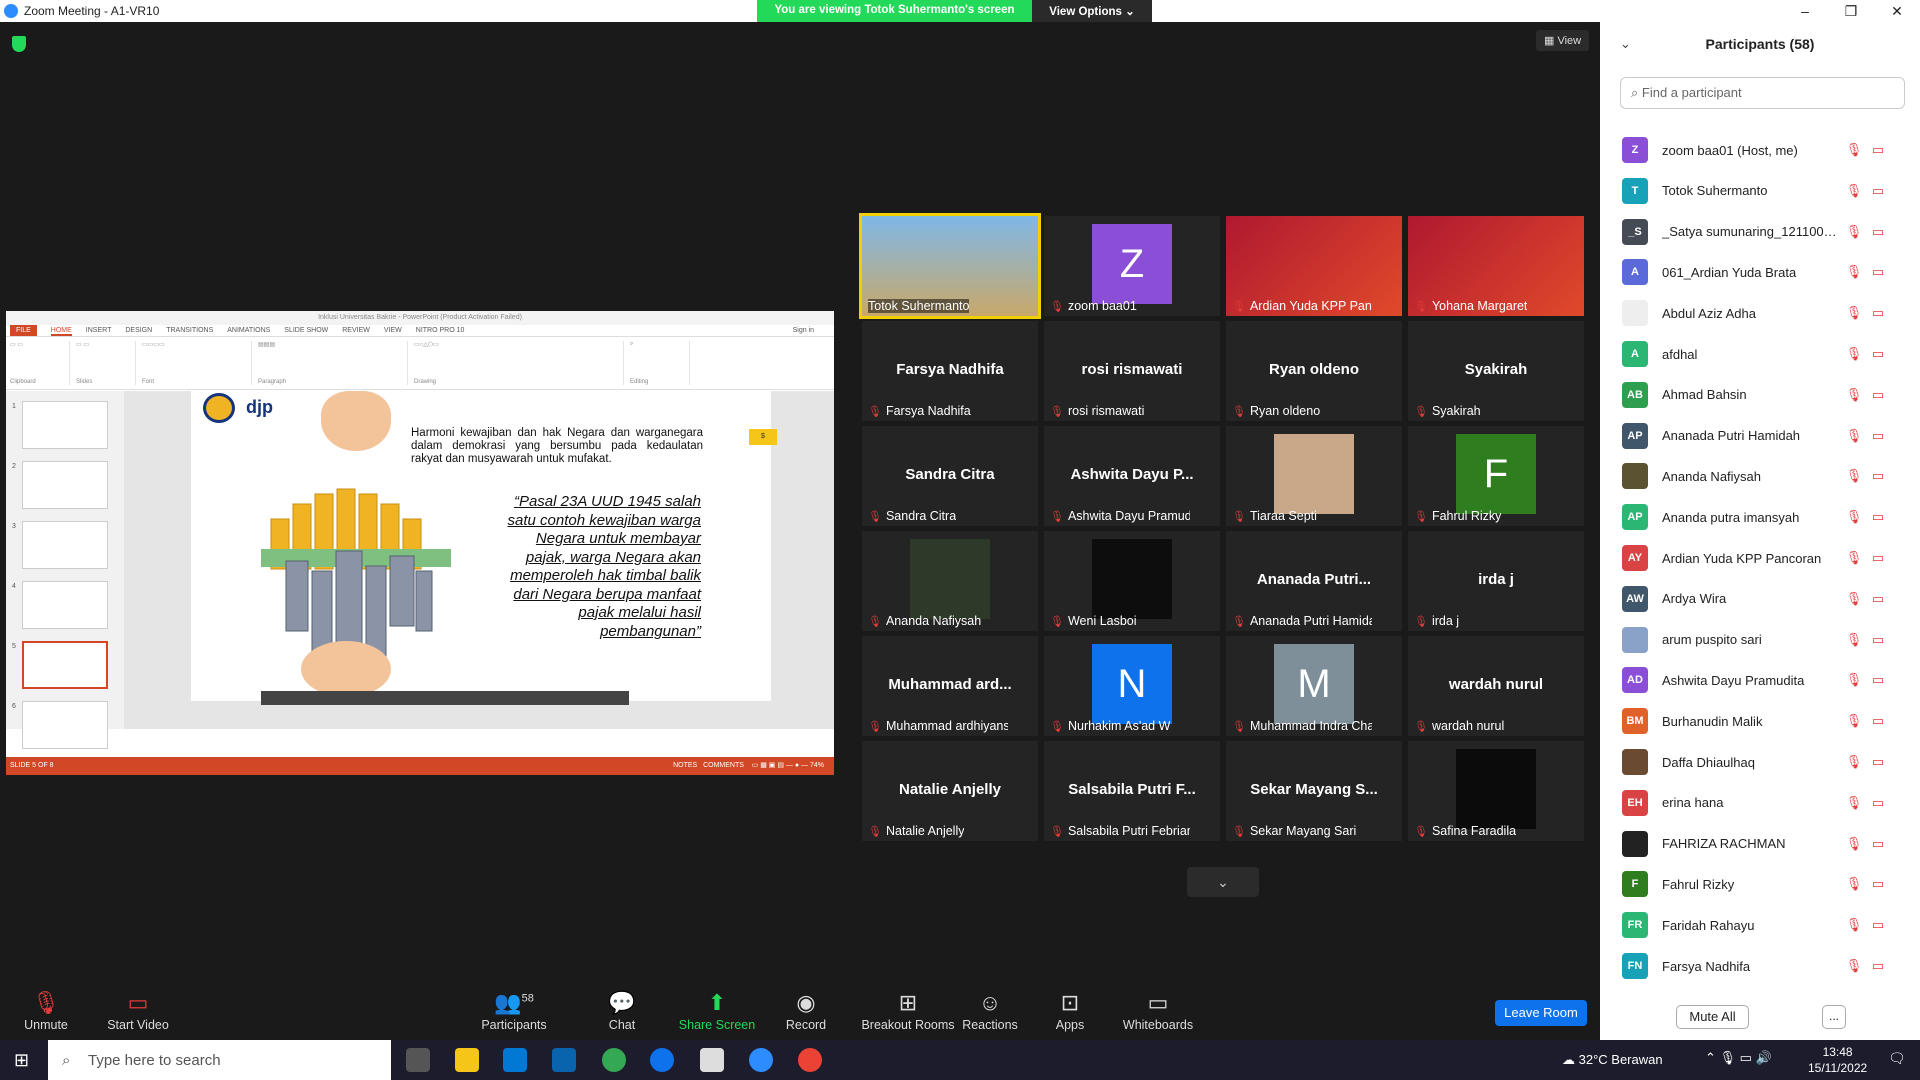  Describe the element at coordinates (614, 1060) in the screenshot. I see `chrome-icon` at that location.